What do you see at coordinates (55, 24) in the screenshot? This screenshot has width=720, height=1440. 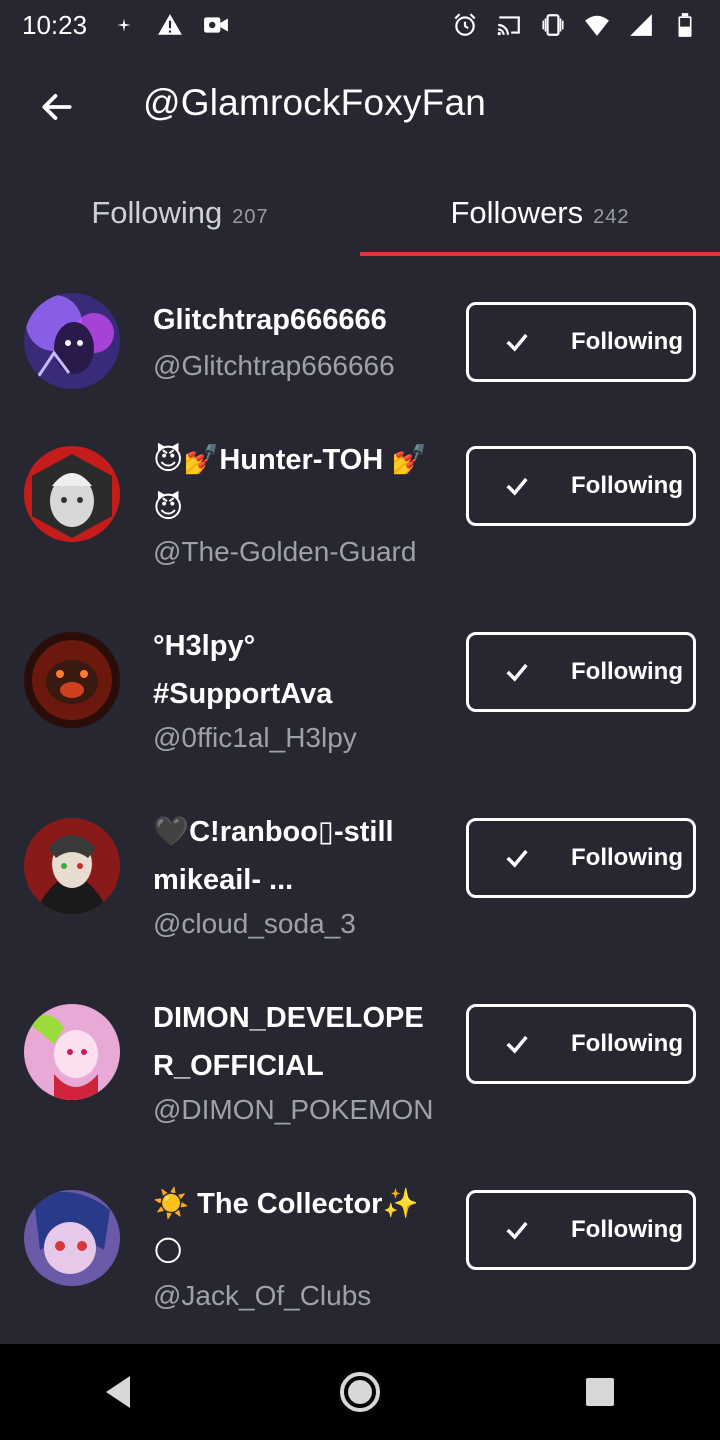 I see `status-time: 10:23` at bounding box center [55, 24].